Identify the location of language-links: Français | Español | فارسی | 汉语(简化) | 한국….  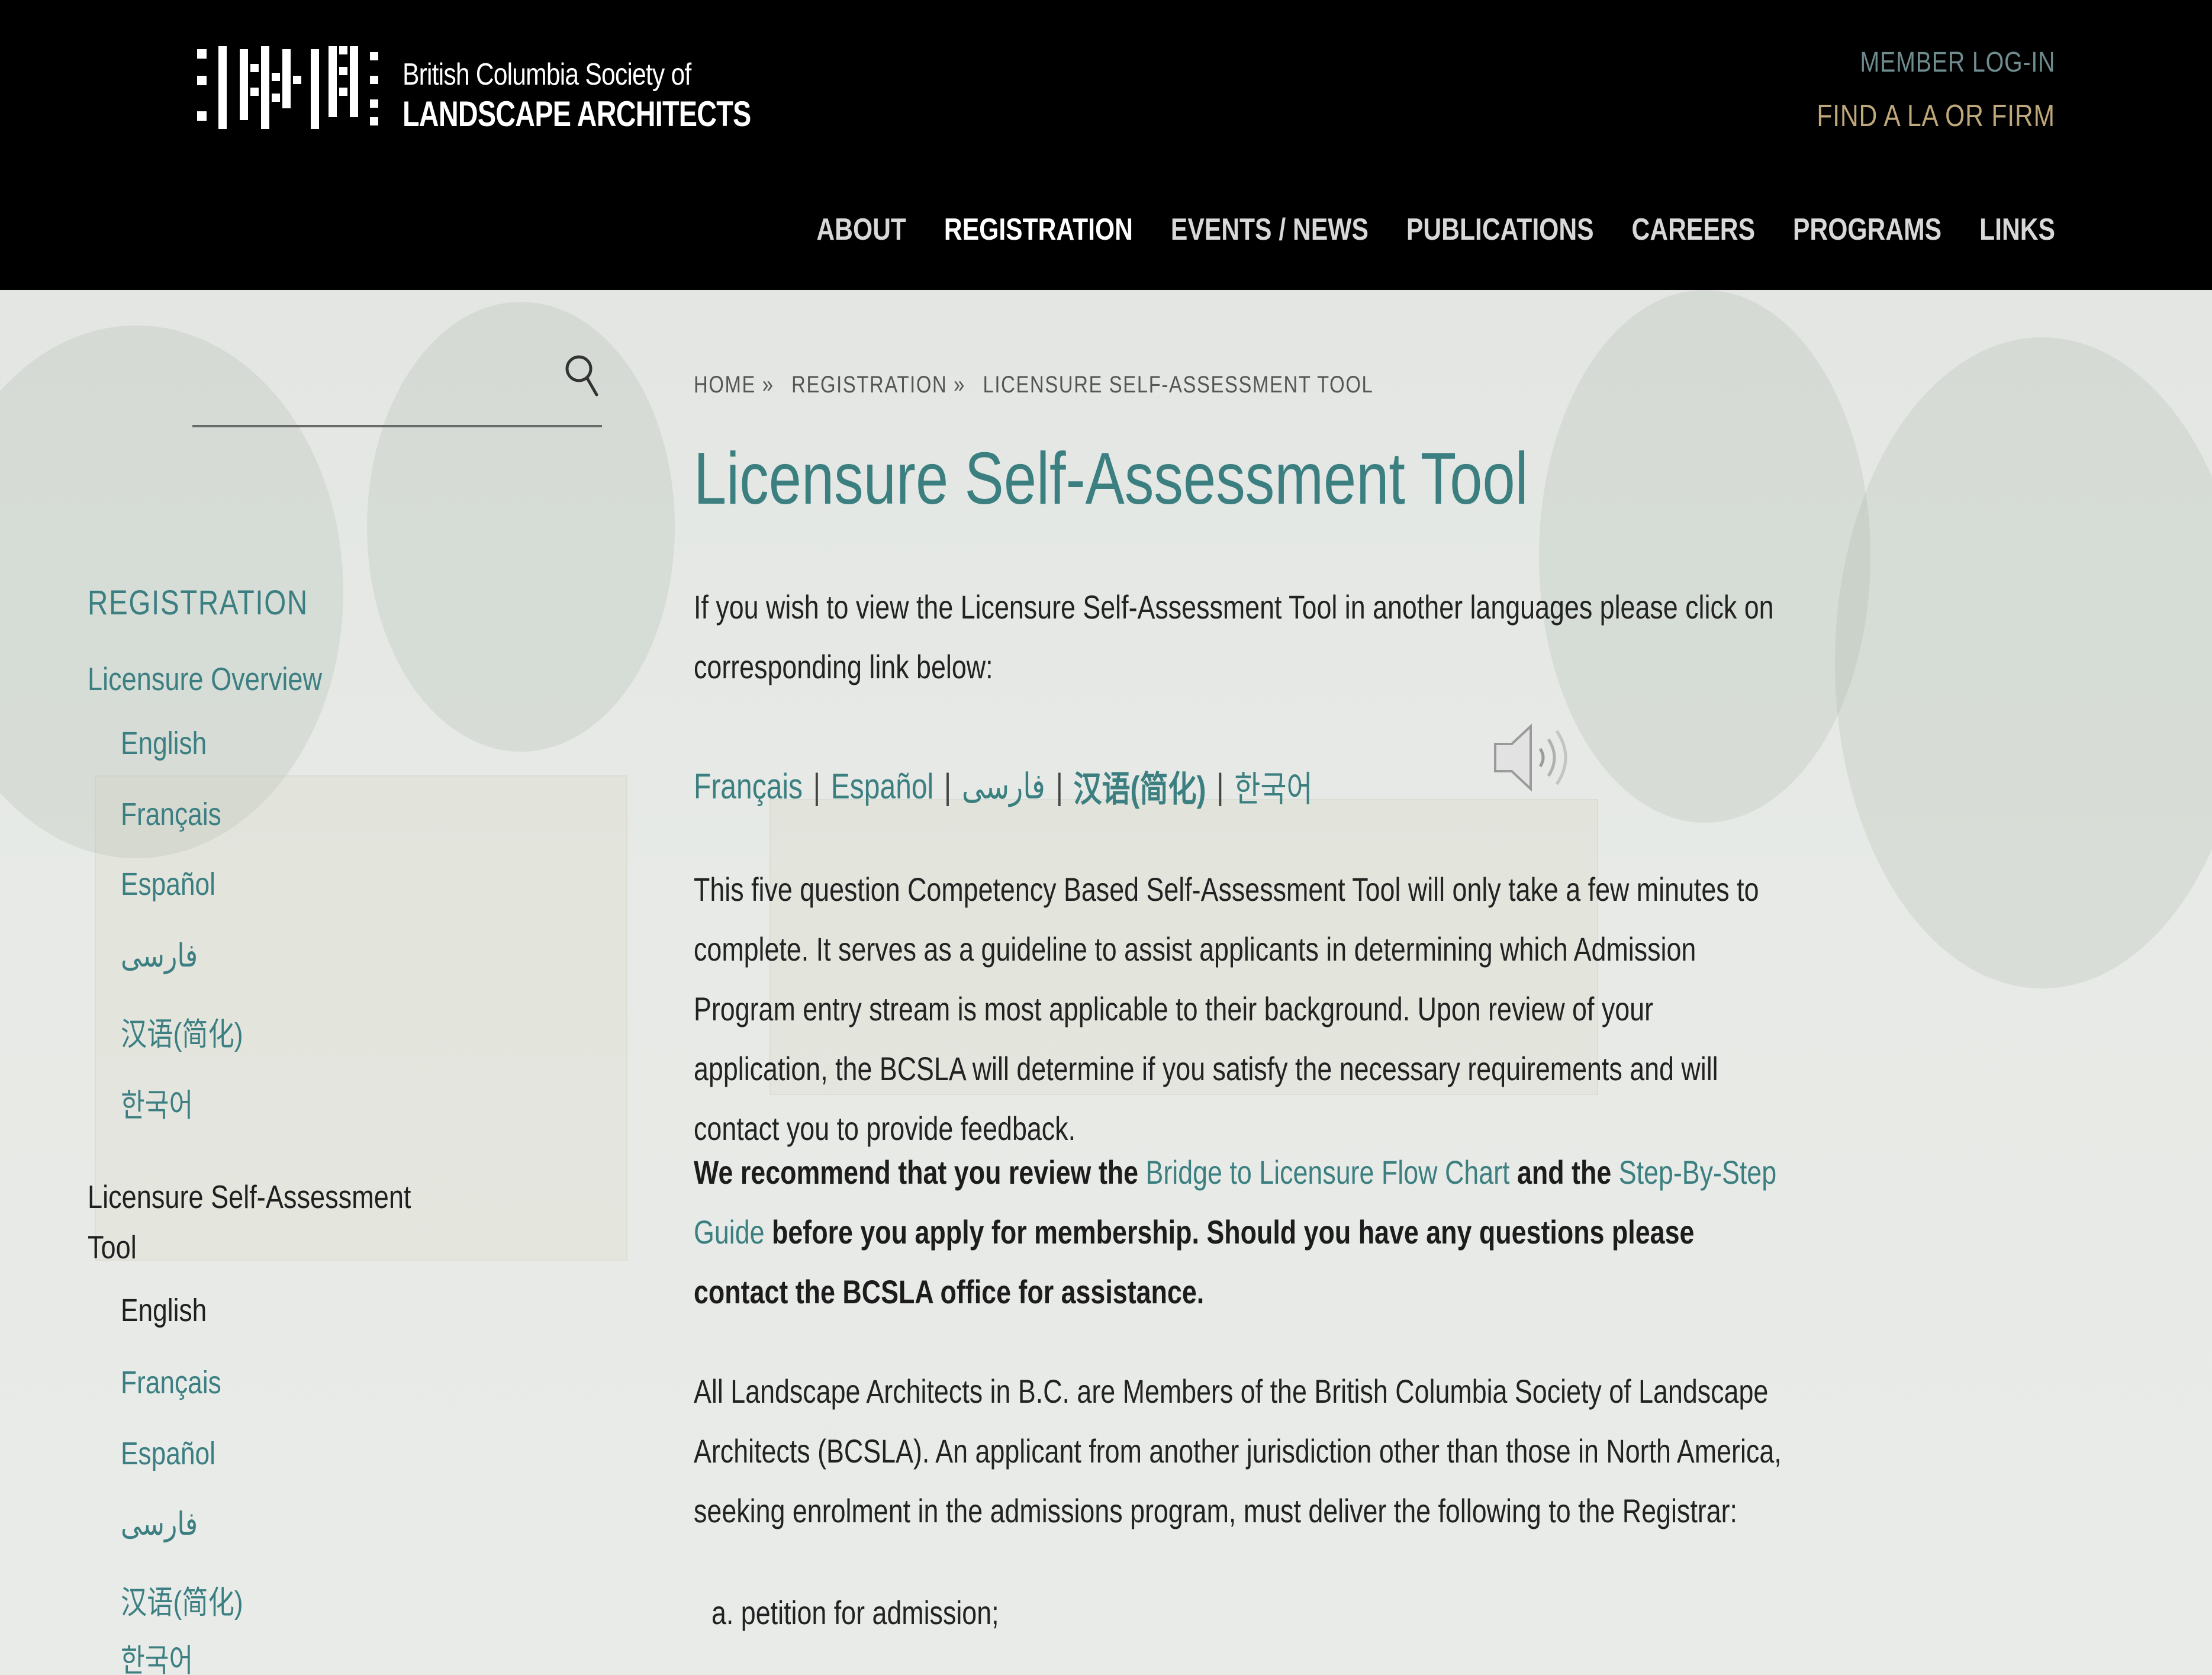
(1003, 786).